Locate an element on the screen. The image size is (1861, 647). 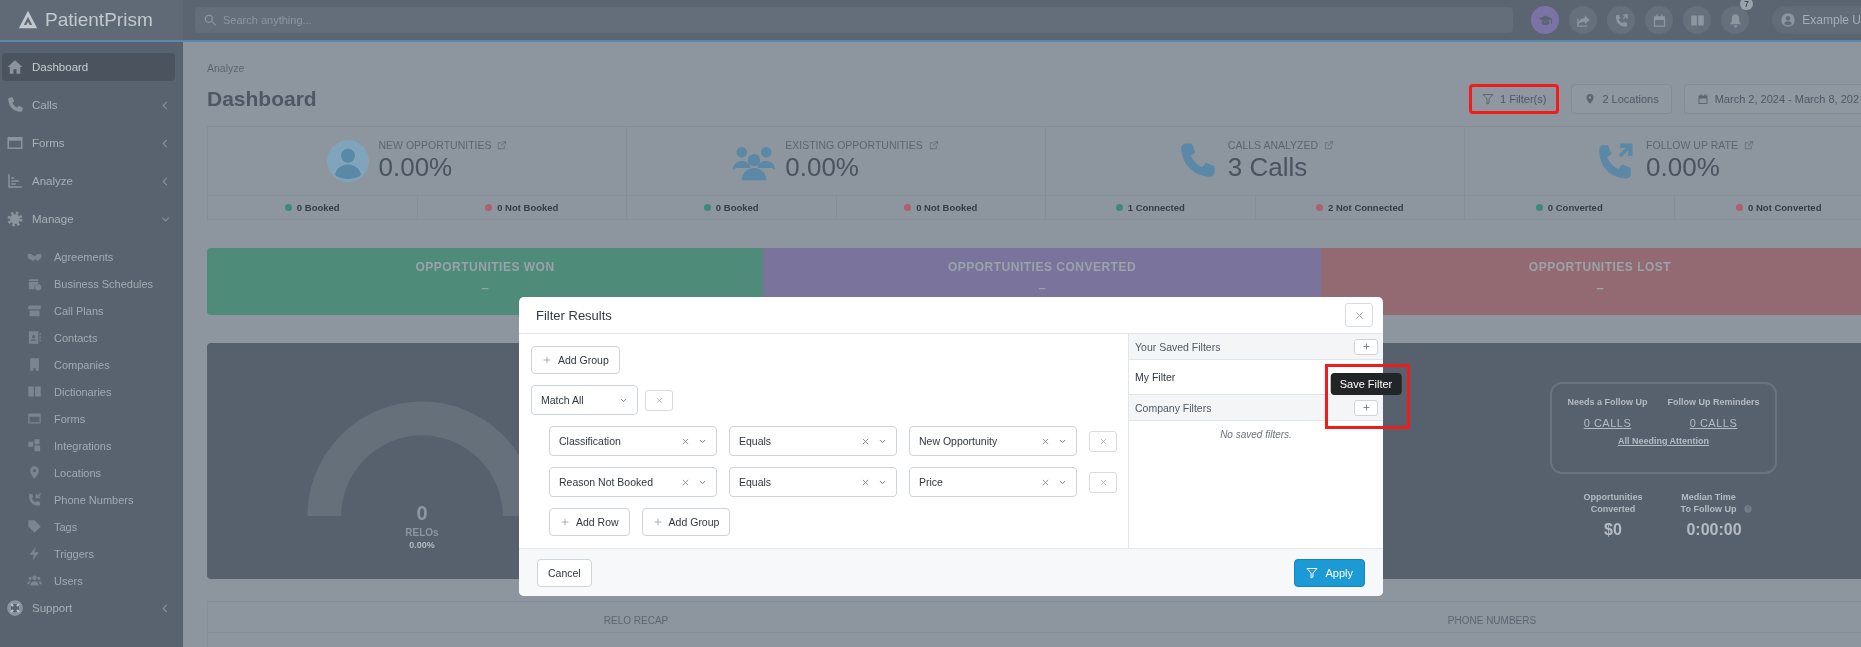
bell-button is located at coordinates (1735, 20).